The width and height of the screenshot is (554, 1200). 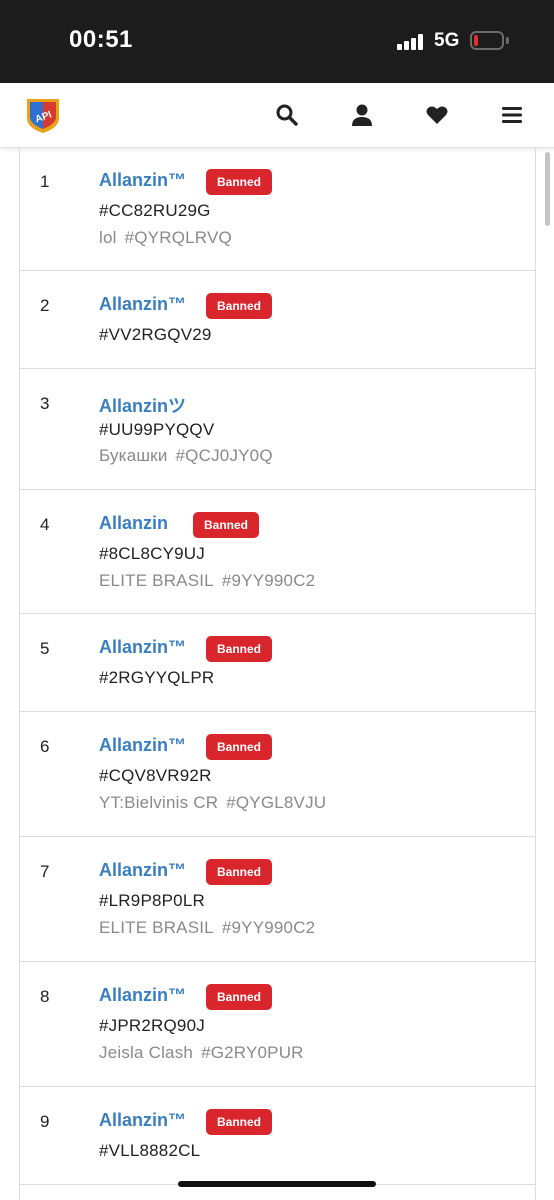 I want to click on player-tag: #LR9P8P0LR, so click(x=152, y=900).